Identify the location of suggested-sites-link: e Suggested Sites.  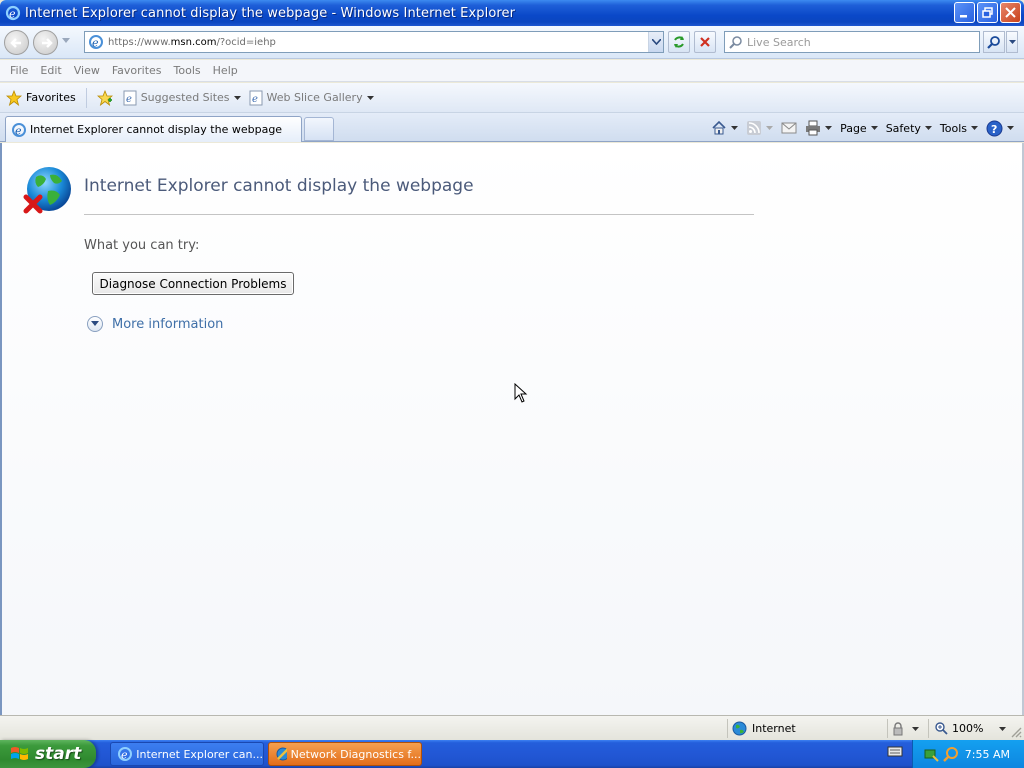
(182, 98).